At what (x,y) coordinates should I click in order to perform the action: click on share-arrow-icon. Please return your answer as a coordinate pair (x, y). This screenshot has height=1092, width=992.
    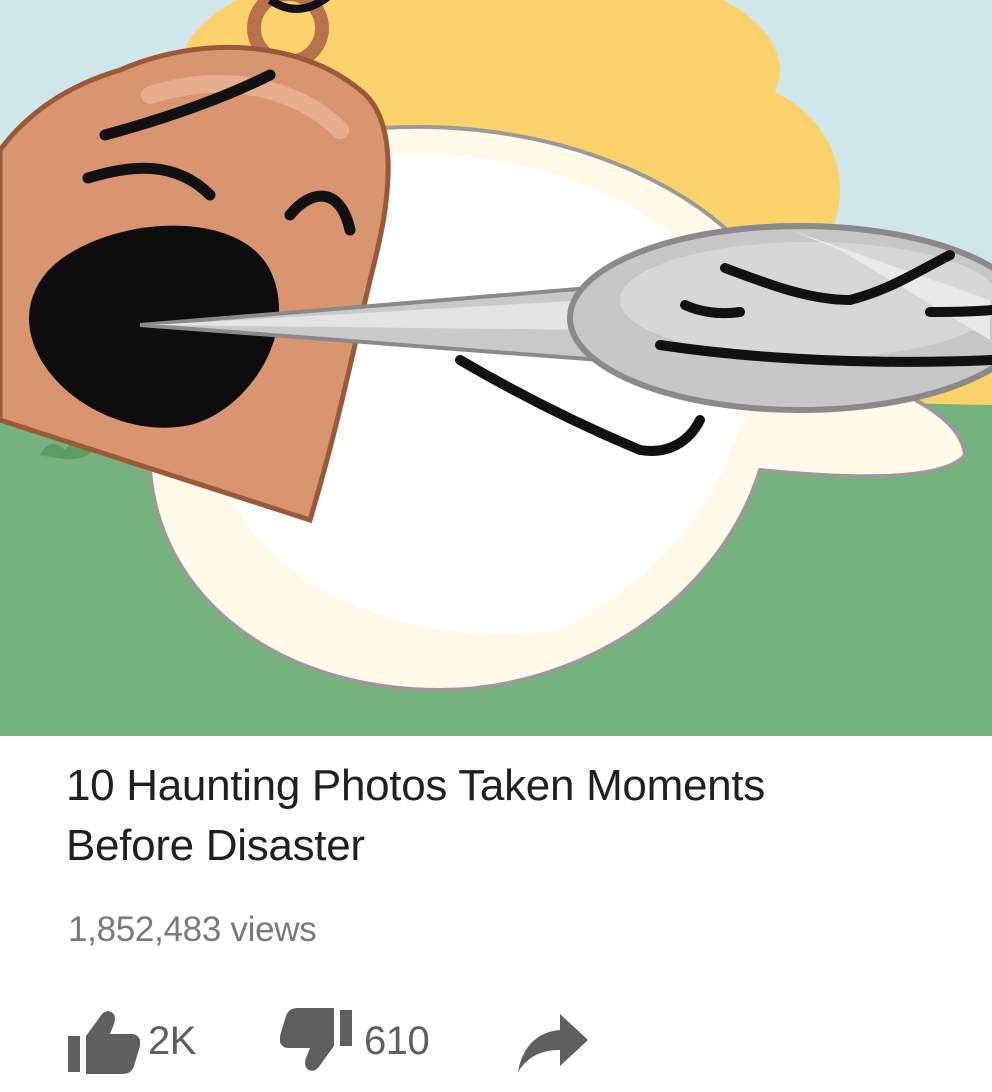
    Looking at the image, I should click on (554, 1041).